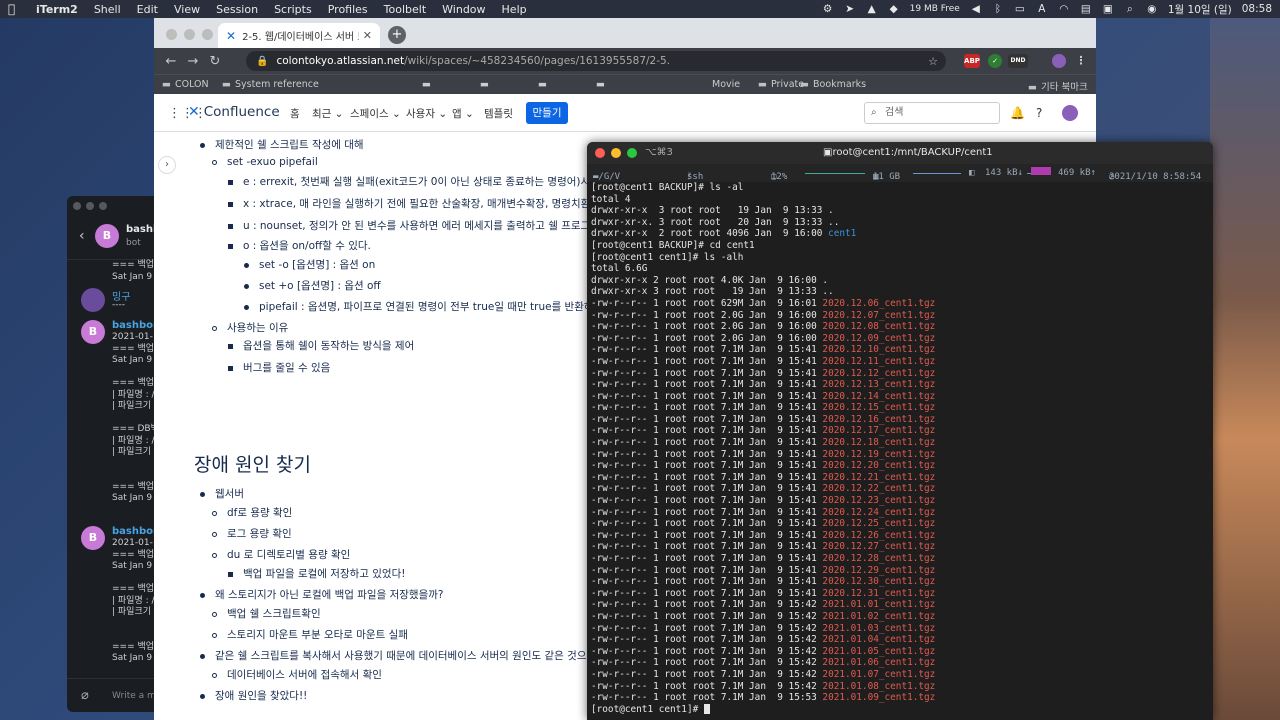 The image size is (1280, 720). Describe the element at coordinates (375, 113) in the screenshot. I see `nav-spaces: 스페이스 ⌄` at that location.